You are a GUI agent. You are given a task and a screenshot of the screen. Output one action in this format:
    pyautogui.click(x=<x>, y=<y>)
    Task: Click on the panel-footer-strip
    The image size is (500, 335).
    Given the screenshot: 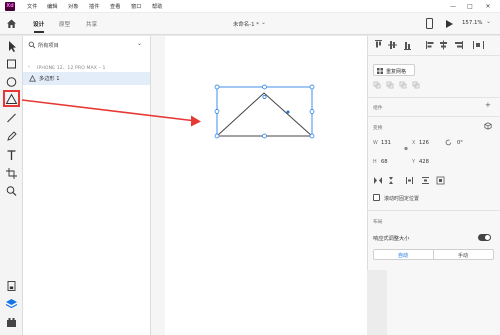 What is the action you would take?
    pyautogui.click(x=377, y=302)
    